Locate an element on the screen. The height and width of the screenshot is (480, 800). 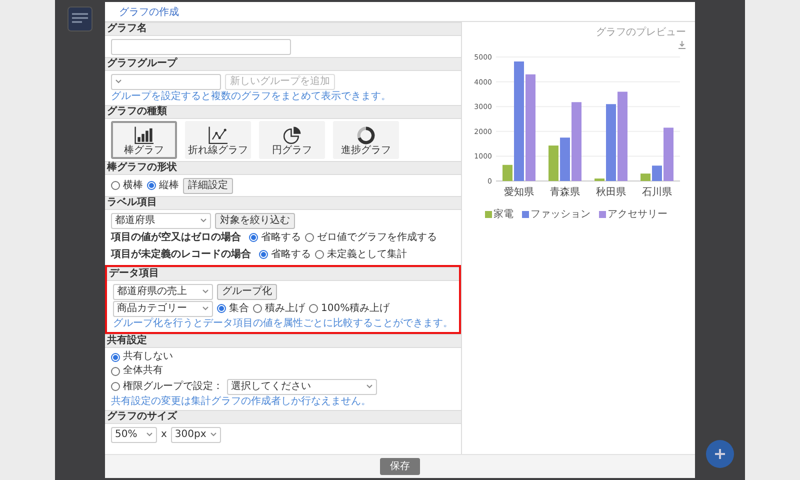
section-header: データ項目 is located at coordinates (283, 274).